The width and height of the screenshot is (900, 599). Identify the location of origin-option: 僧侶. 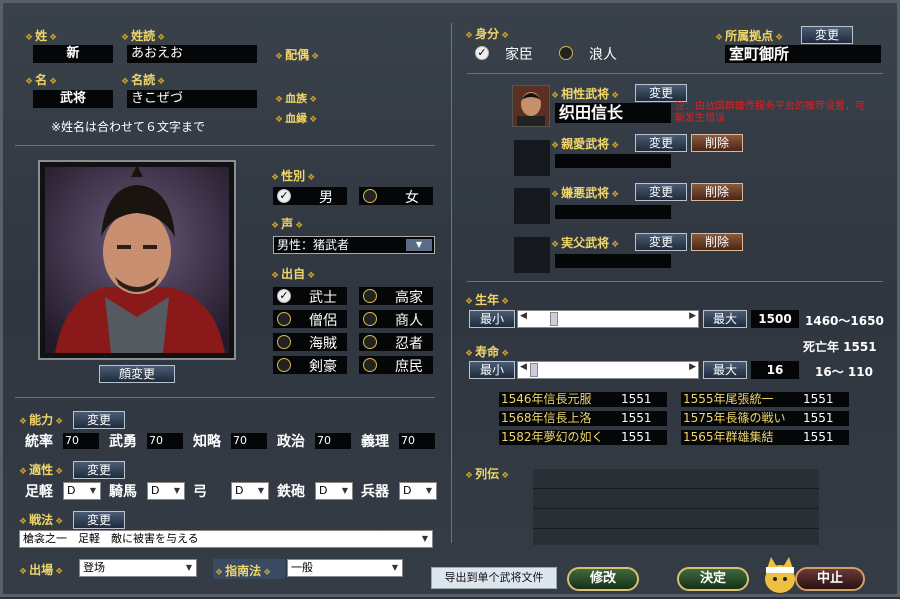
(310, 319).